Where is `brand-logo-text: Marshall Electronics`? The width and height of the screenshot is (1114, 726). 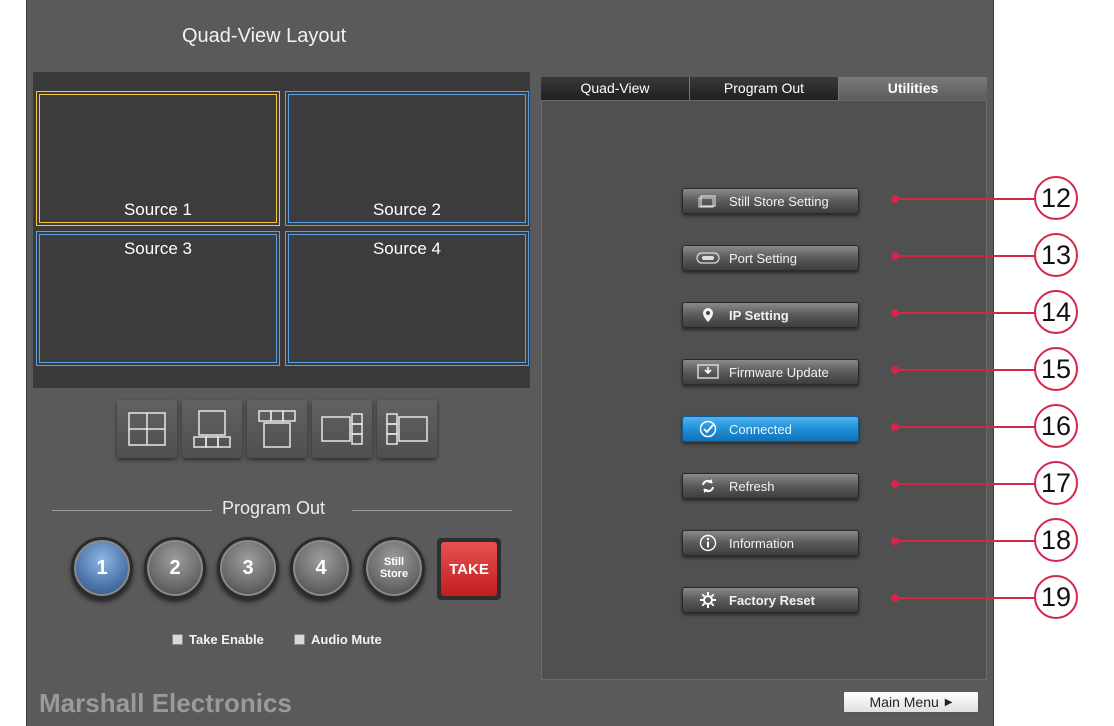 brand-logo-text: Marshall Electronics is located at coordinates (165, 703).